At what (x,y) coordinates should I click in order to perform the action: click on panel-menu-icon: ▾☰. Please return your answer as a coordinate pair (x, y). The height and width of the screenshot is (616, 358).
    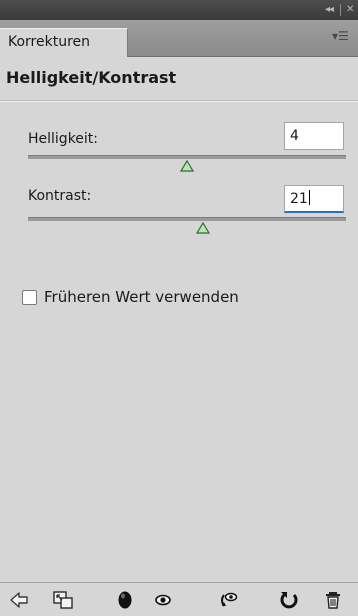
    Looking at the image, I should click on (340, 36).